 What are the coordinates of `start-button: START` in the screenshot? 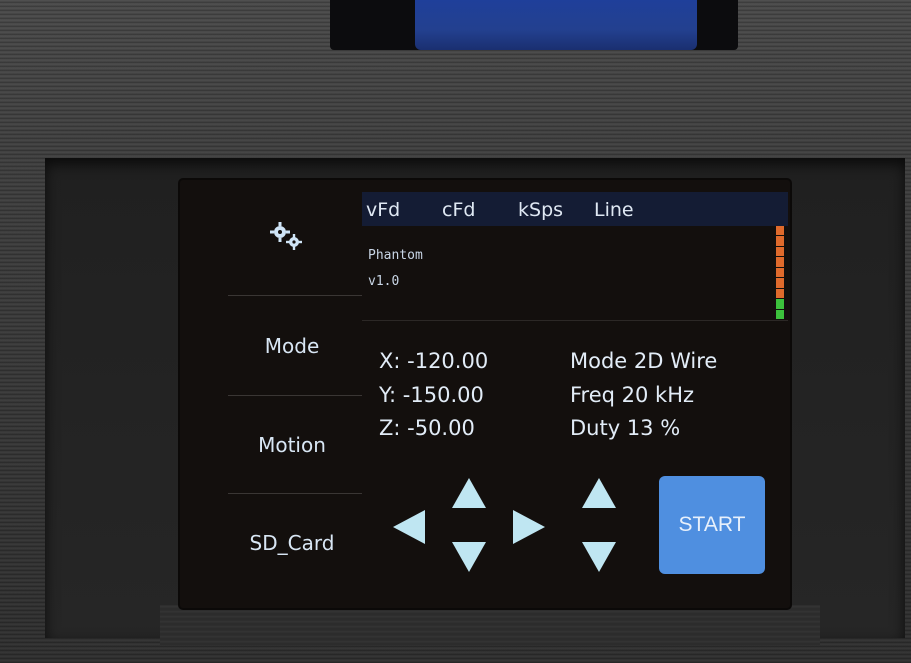 It's located at (712, 525).